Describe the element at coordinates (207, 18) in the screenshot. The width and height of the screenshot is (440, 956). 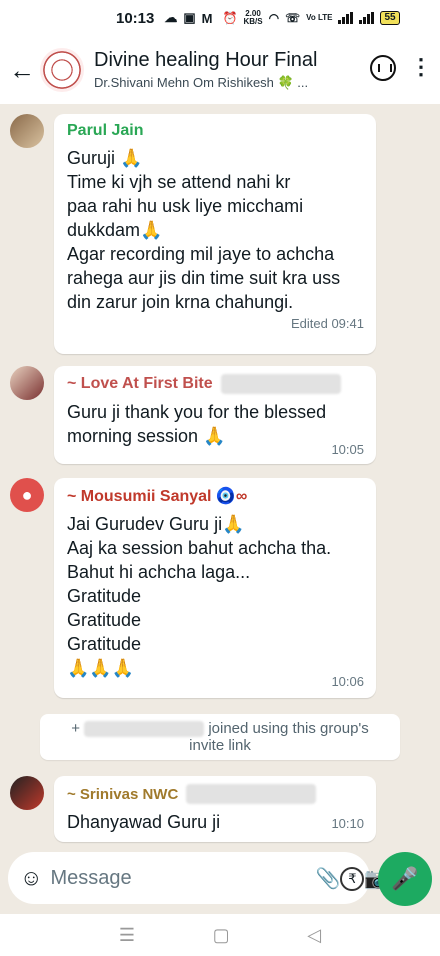
I see `gmail-icon: M` at that location.